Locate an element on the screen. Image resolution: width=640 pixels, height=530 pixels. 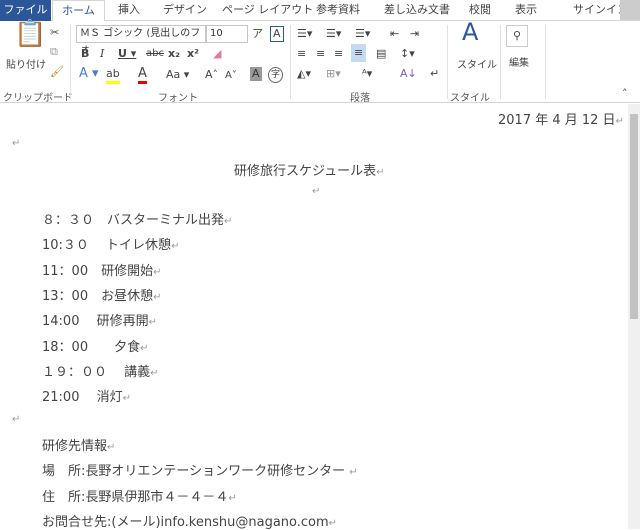
numbering-icon: ☰▾ is located at coordinates (333, 34).